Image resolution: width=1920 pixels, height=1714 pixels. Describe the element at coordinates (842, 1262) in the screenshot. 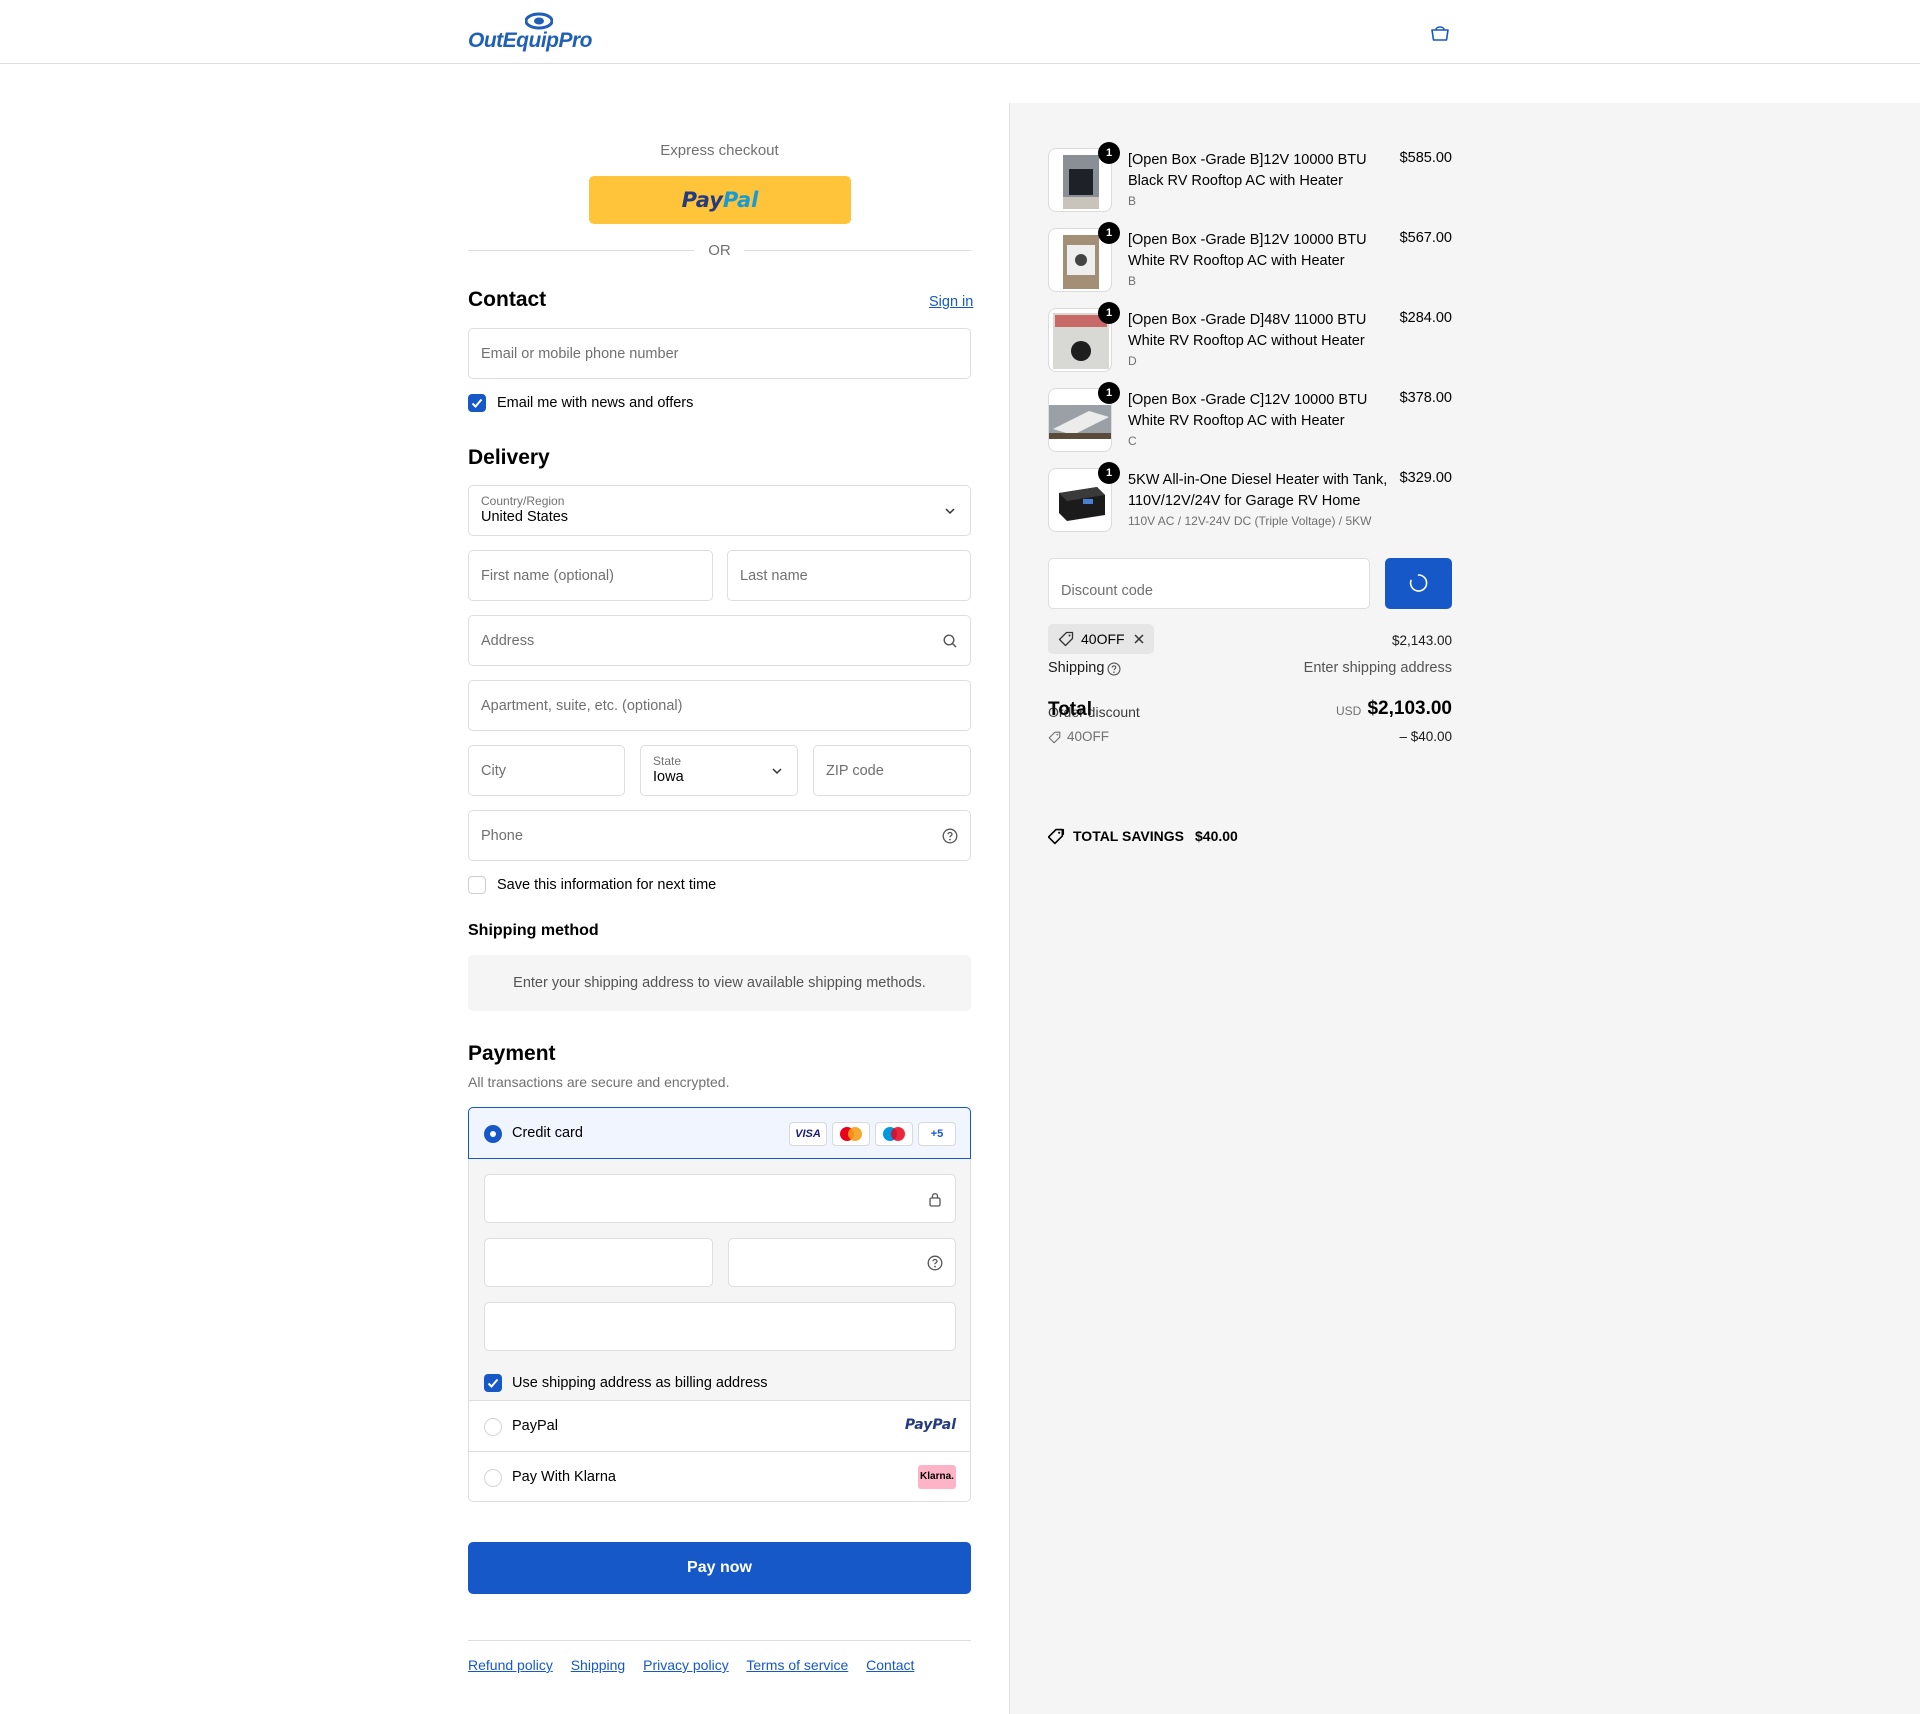

I see `security-code-field` at that location.